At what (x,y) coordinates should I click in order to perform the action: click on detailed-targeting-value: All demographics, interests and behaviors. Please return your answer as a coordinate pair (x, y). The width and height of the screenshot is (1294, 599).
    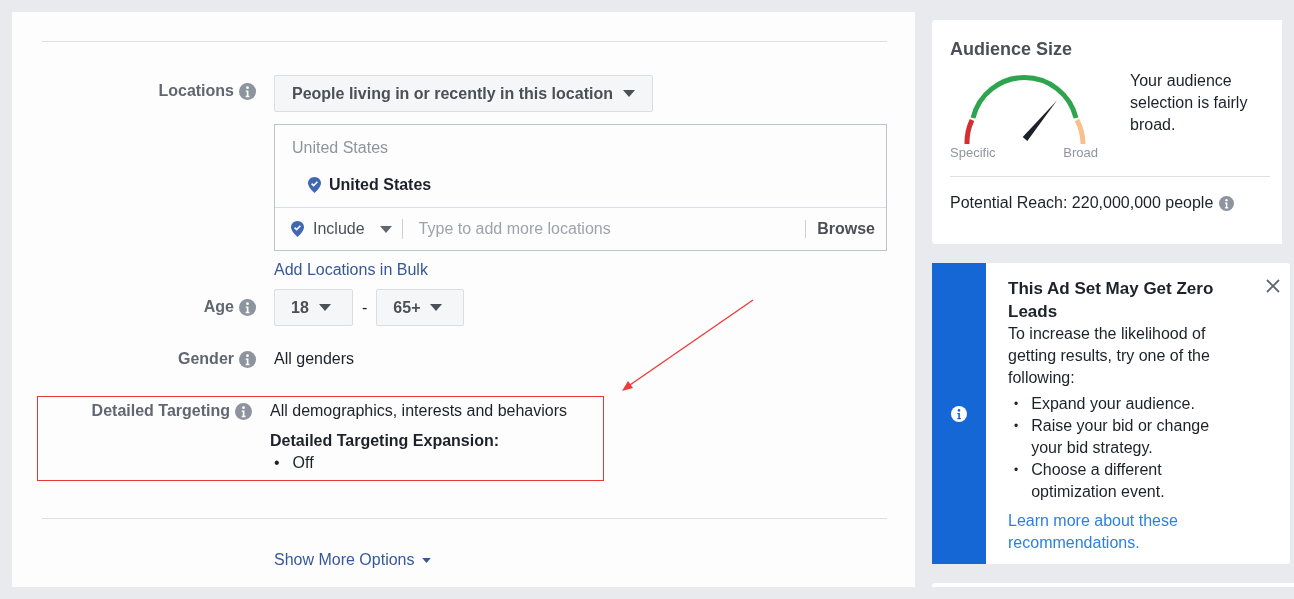
    Looking at the image, I should click on (419, 410).